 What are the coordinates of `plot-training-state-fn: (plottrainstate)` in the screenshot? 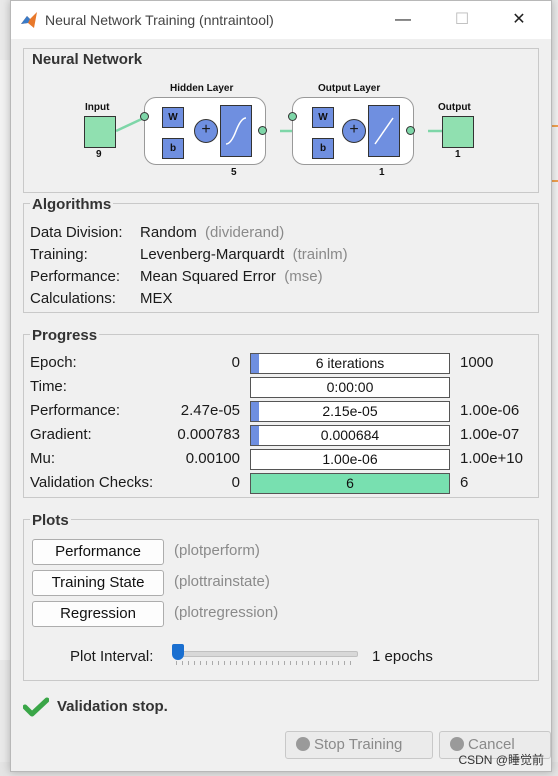 It's located at (222, 581).